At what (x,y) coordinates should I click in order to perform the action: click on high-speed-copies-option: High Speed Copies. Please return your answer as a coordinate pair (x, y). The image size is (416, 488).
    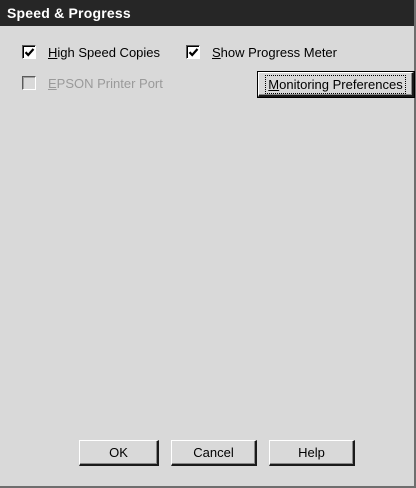
    Looking at the image, I should click on (91, 52).